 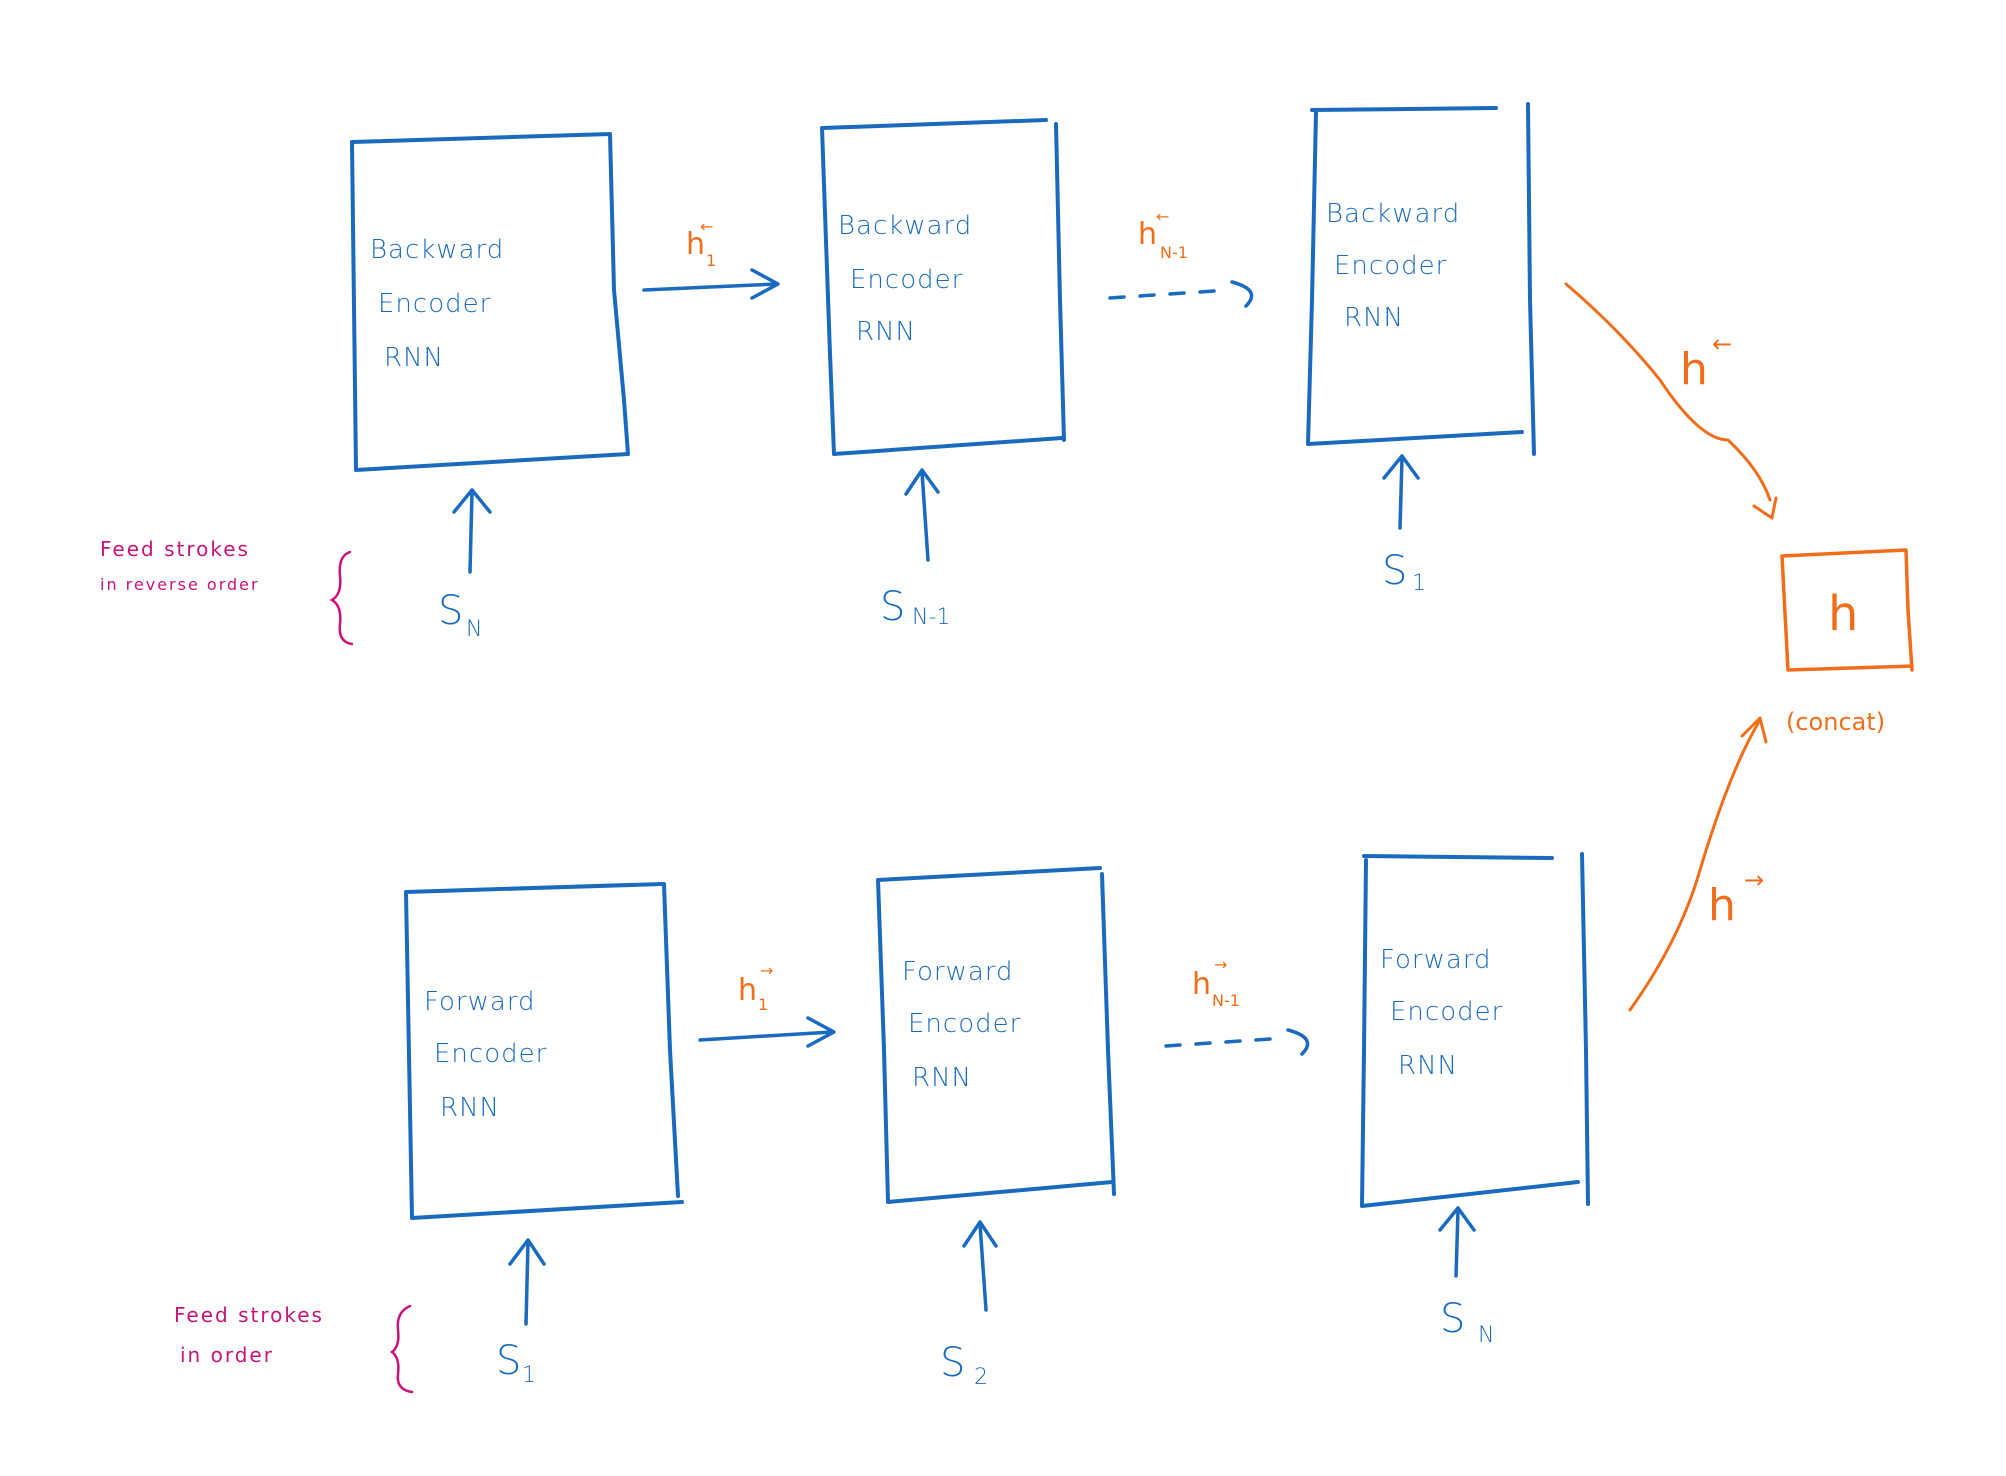 I want to click on forward-encoder-1: Forward Encoder RNN, so click(x=544, y=1051).